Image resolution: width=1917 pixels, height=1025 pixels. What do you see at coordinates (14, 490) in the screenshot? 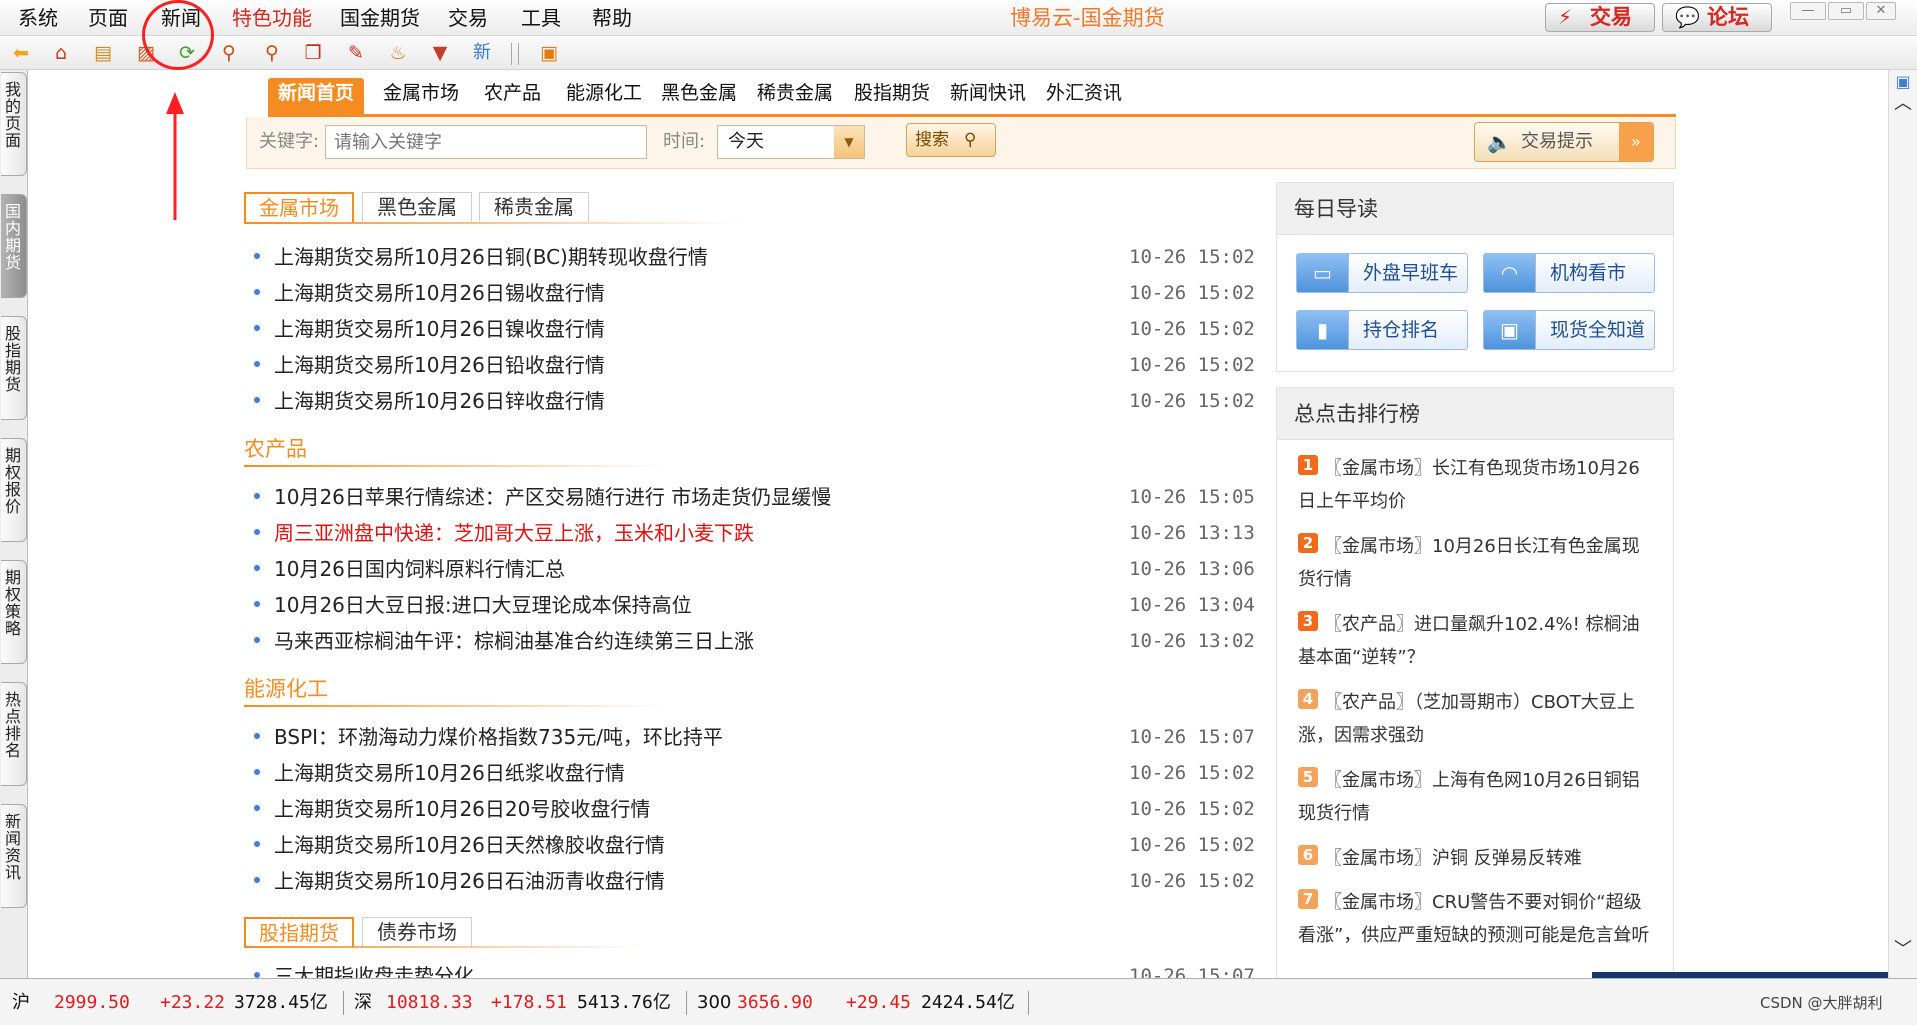
I see `side-tab-option-quotes: 期权报价` at bounding box center [14, 490].